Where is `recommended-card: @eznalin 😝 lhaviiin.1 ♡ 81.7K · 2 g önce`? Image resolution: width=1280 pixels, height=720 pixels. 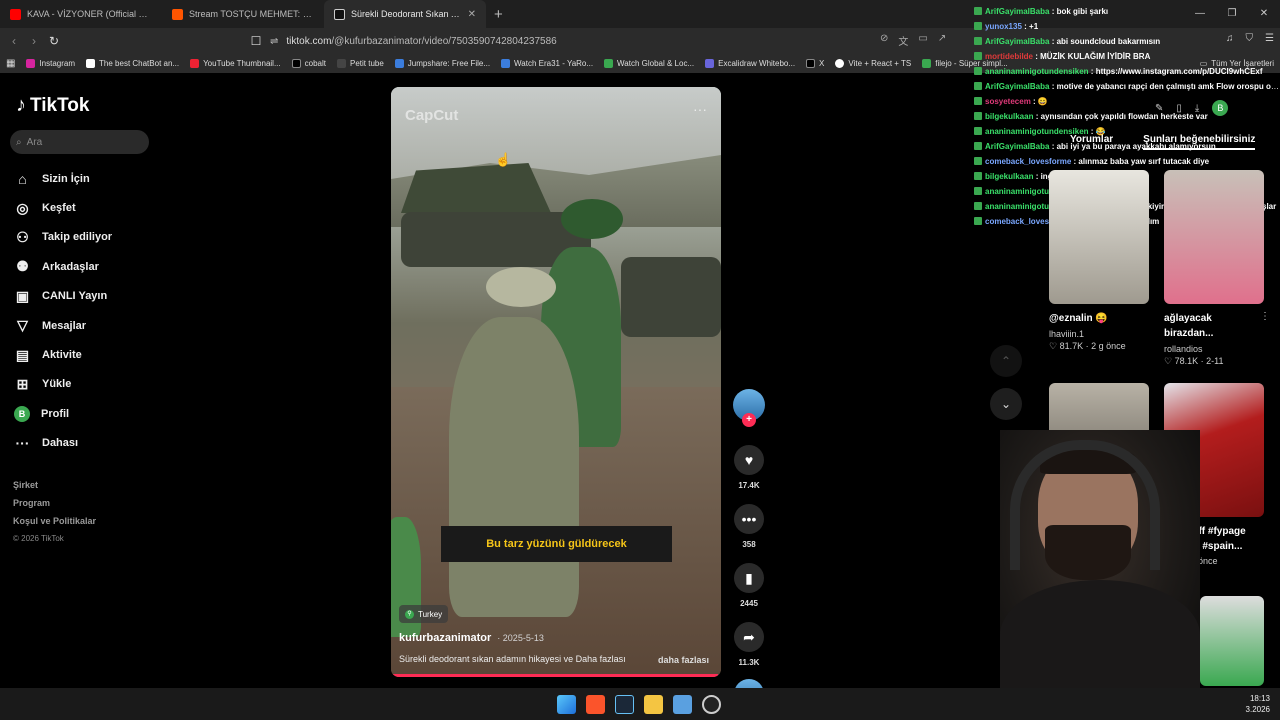
recommended-card: @eznalin 😝 lhaviiin.1 ♡ 81.7K · 2 g önce is located at coordinates (1099, 261).